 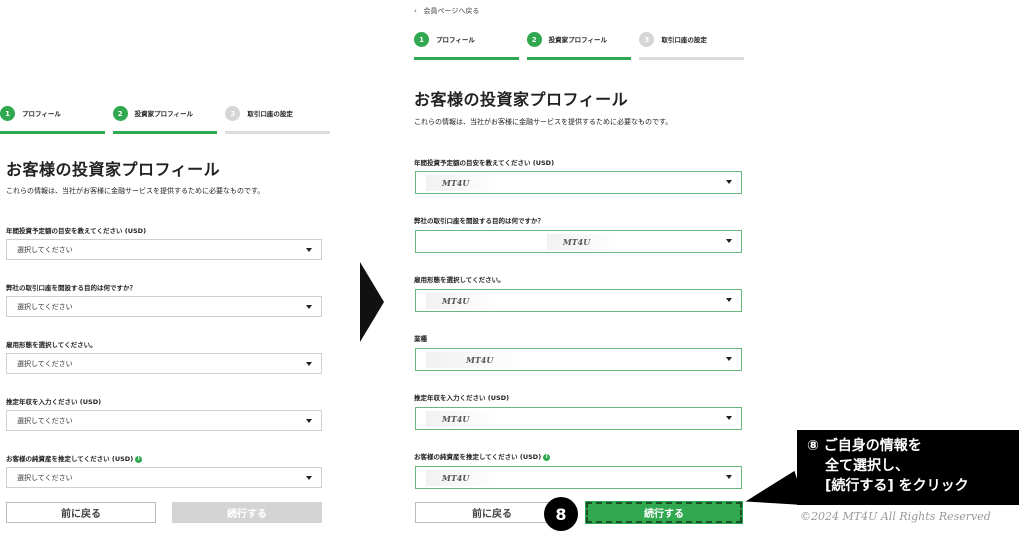 I want to click on continue-button: 続行する, so click(x=664, y=512).